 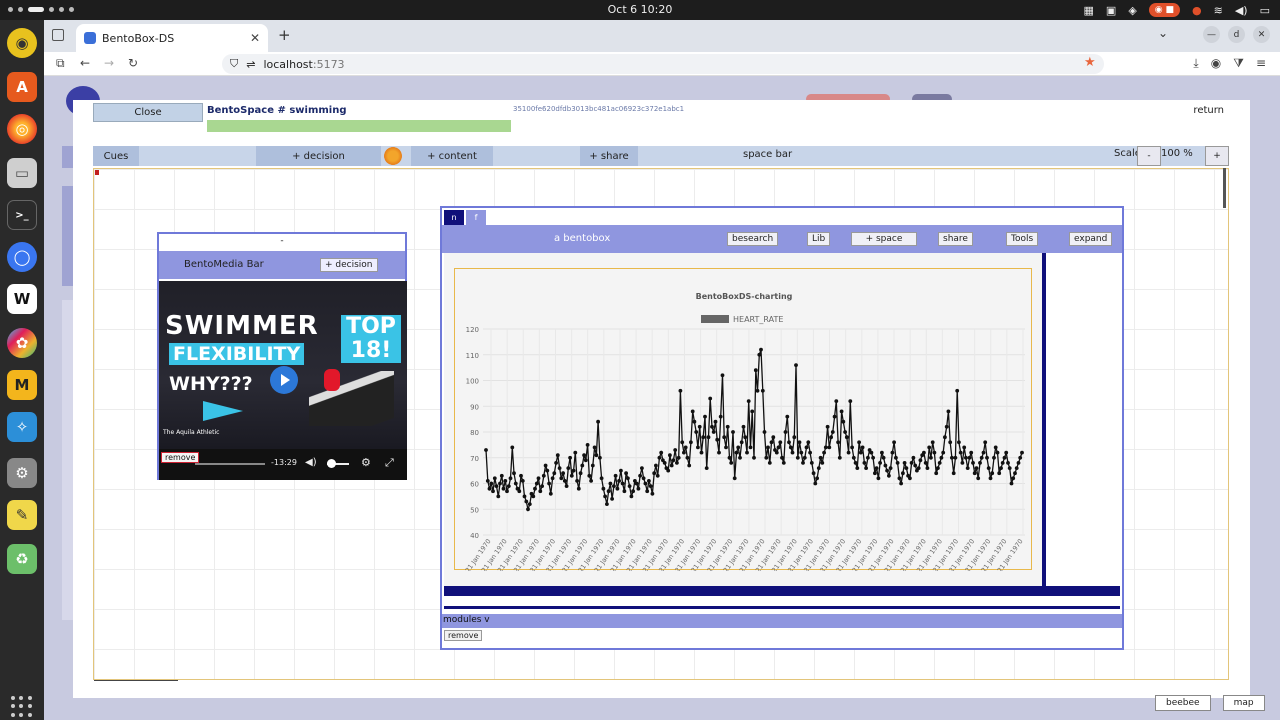 What do you see at coordinates (318, 156) in the screenshot?
I see `add-decision-button: + decision` at bounding box center [318, 156].